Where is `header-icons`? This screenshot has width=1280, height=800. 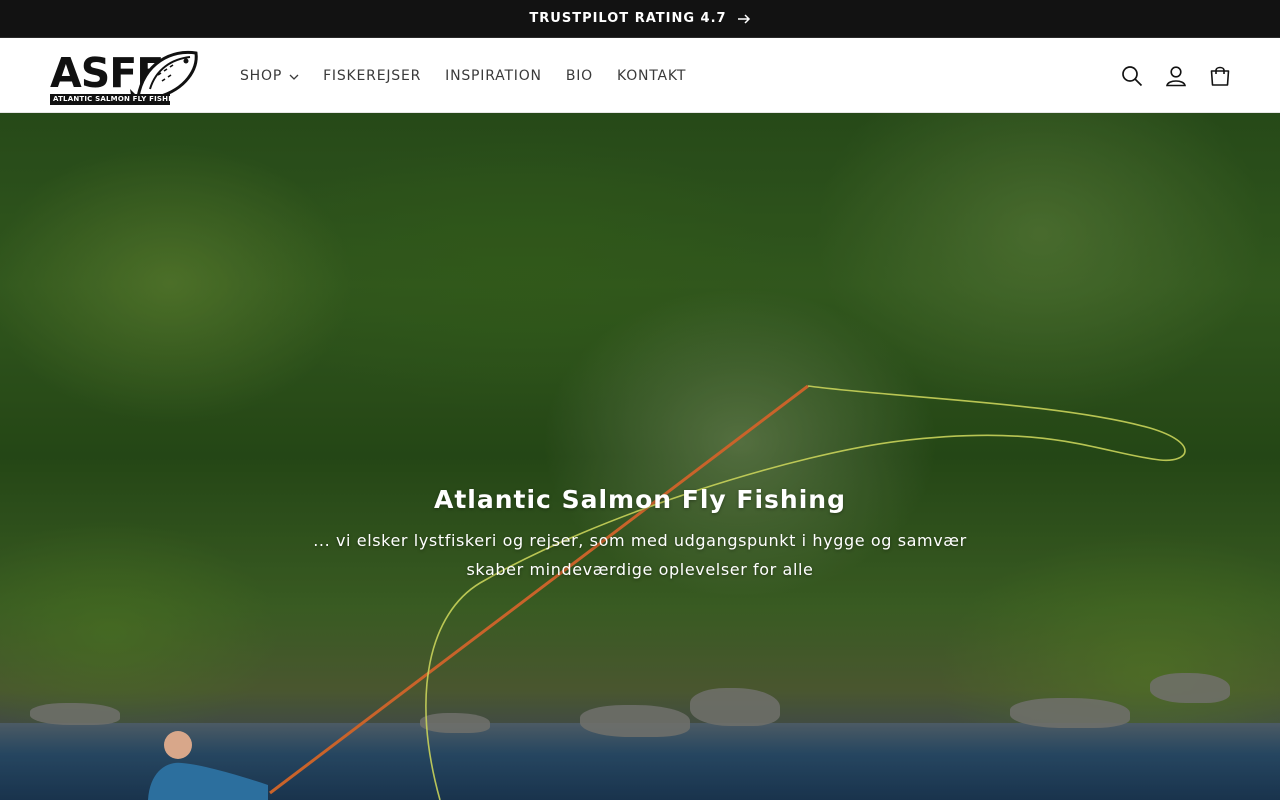
header-icons is located at coordinates (1176, 75).